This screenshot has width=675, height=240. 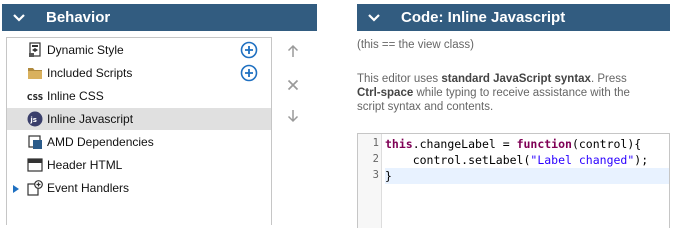 I want to click on move-down-icon, so click(x=293, y=118).